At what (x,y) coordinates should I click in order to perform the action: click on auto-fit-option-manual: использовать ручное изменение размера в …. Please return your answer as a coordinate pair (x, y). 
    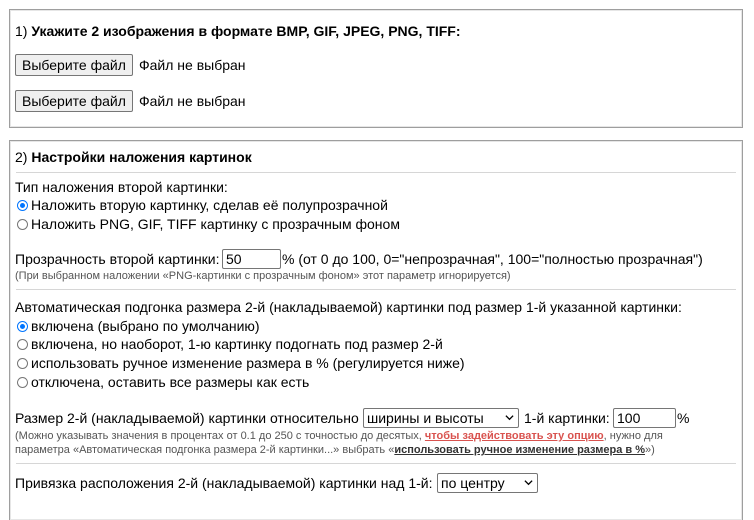
    Looking at the image, I should click on (241, 363).